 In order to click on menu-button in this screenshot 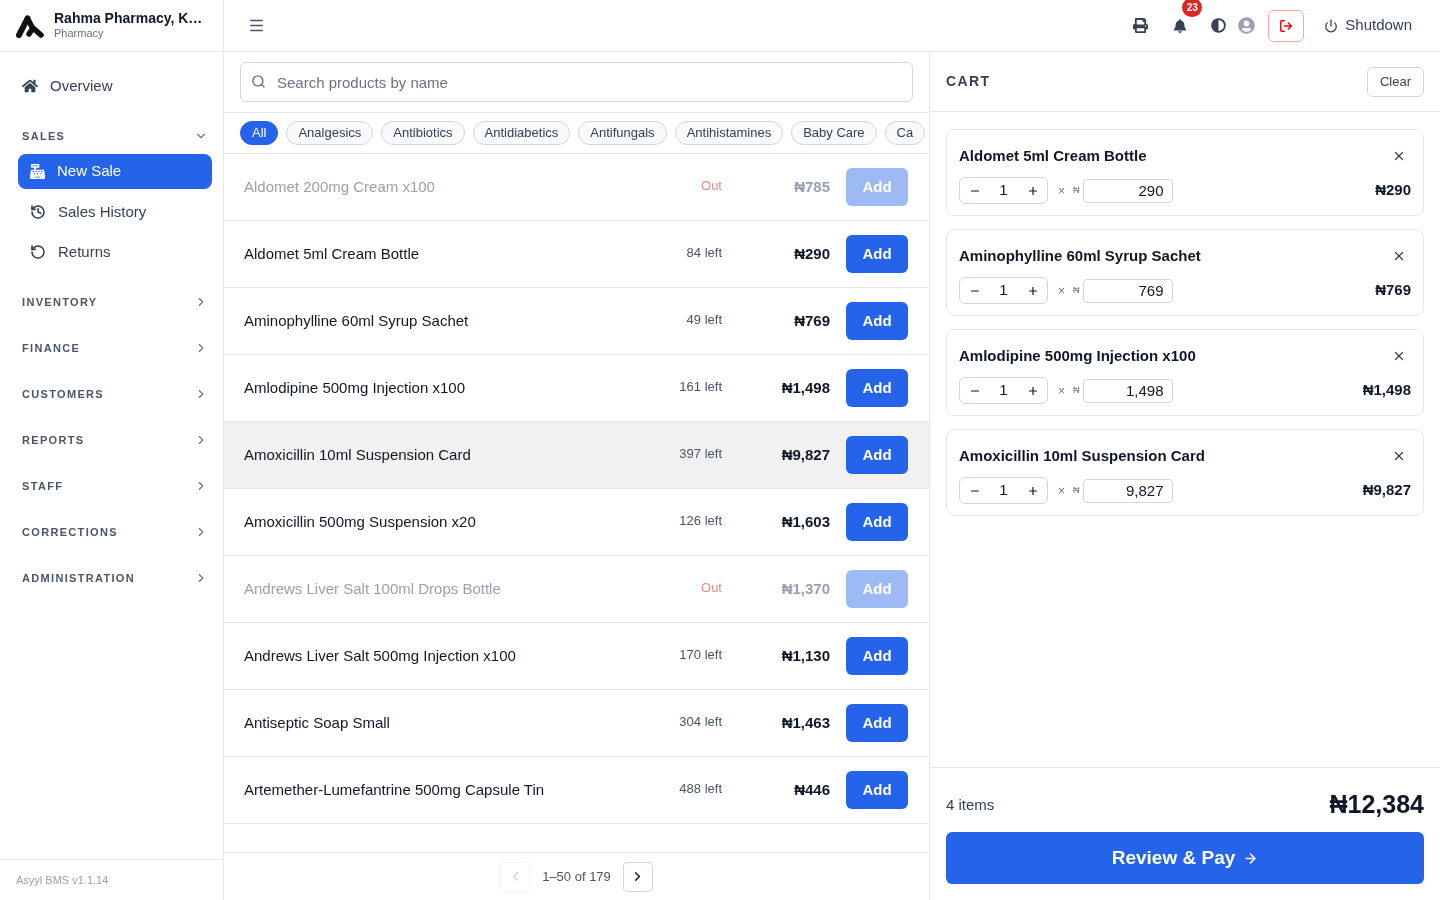, I will do `click(256, 25)`.